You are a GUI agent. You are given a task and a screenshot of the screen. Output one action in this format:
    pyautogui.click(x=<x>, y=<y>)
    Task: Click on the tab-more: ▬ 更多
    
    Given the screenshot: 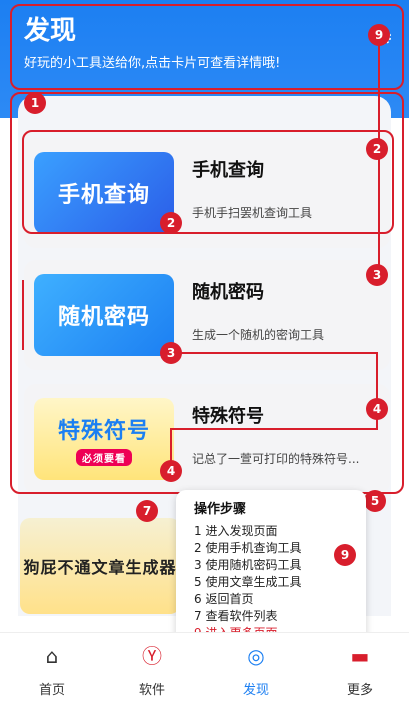 What is the action you would take?
    pyautogui.click(x=360, y=670)
    